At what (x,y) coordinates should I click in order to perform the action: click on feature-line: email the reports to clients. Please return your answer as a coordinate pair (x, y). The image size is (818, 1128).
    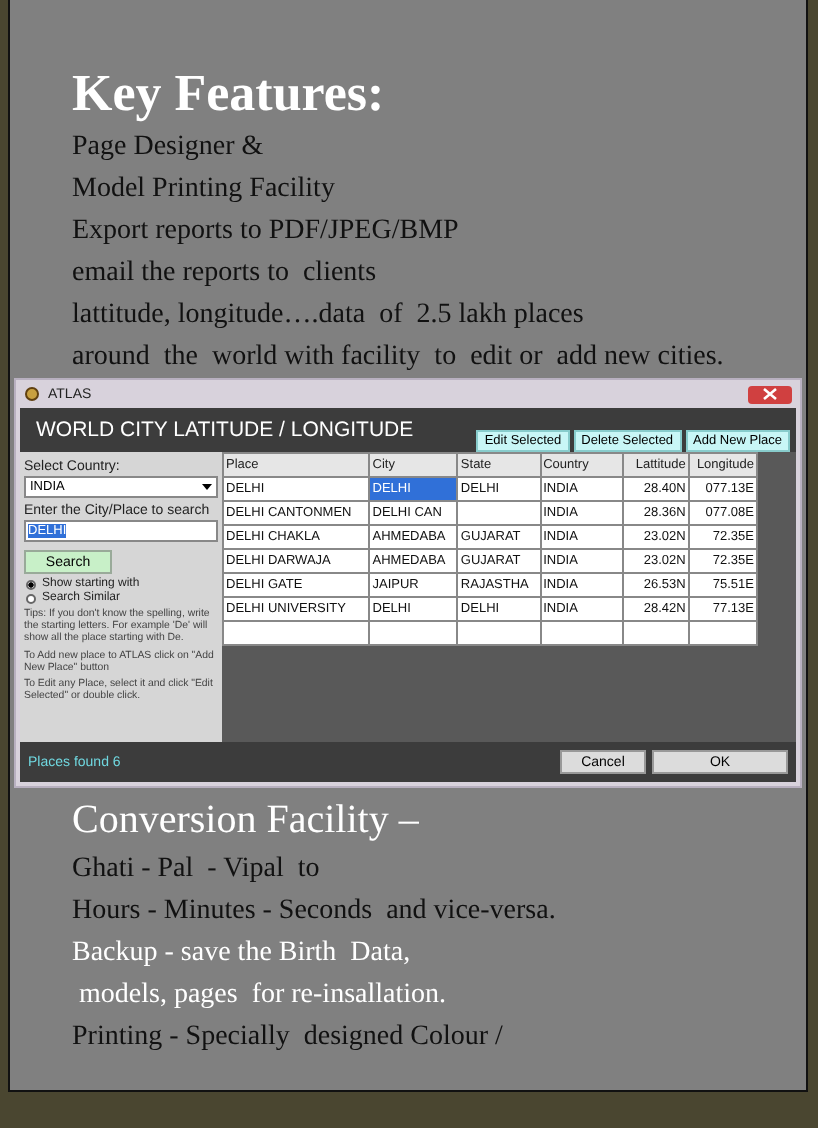
    Looking at the image, I should click on (225, 274).